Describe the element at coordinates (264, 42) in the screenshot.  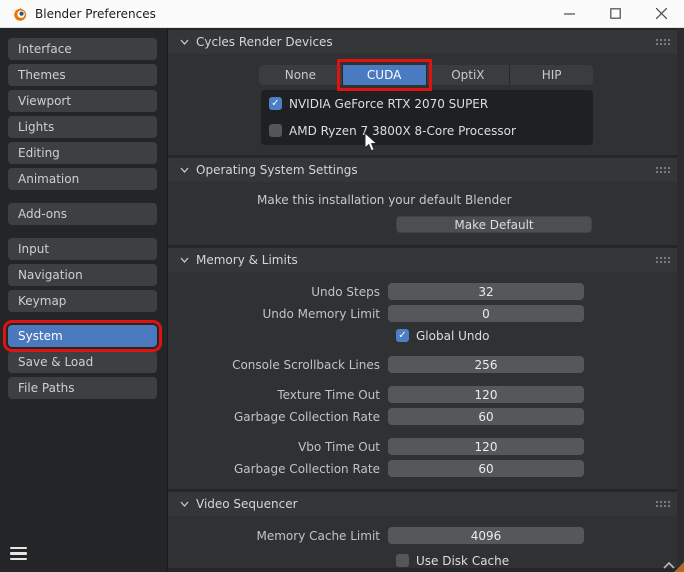
I see `section-title: Cycles Render Devices` at that location.